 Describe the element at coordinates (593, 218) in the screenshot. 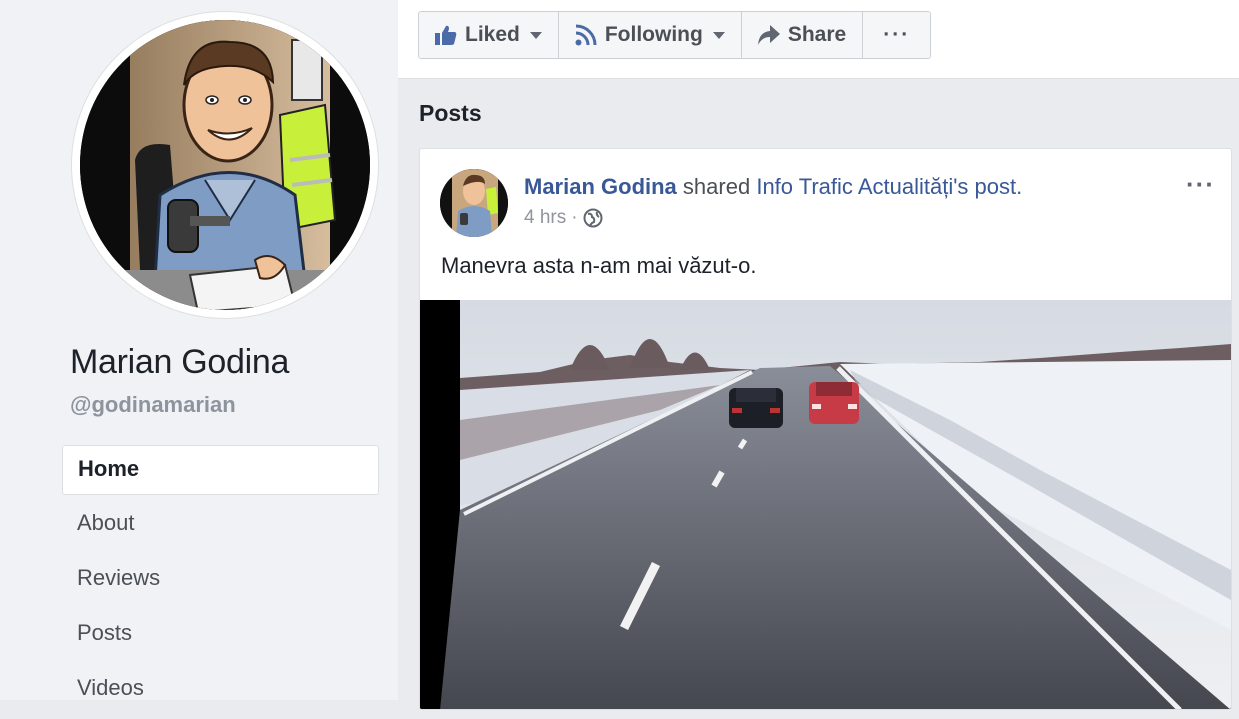

I see `globe-icon` at that location.